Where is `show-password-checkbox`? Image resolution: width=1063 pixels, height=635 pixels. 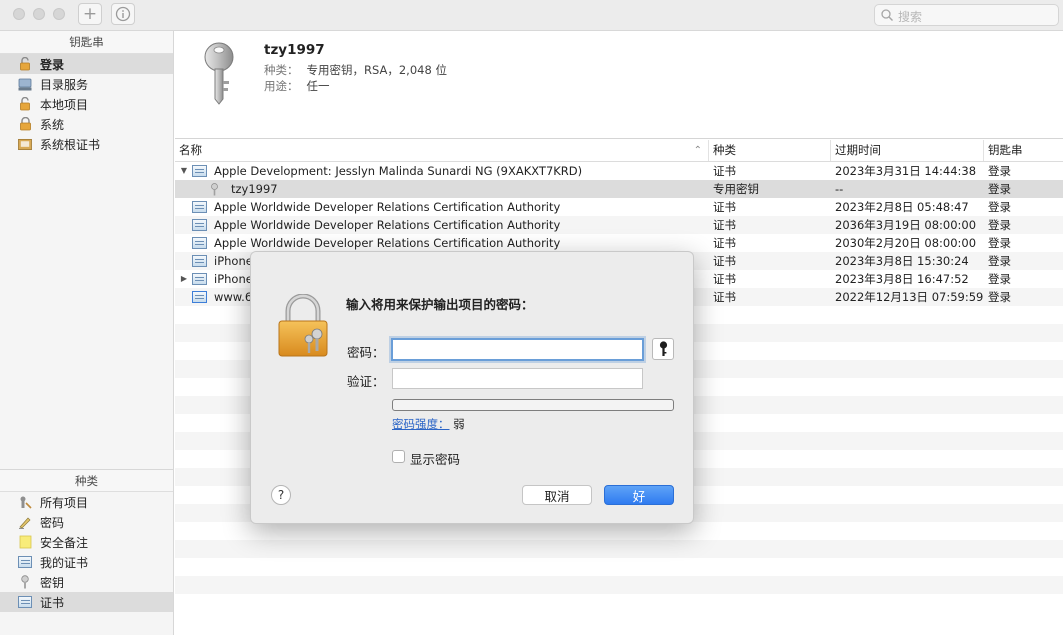 show-password-checkbox is located at coordinates (398, 456).